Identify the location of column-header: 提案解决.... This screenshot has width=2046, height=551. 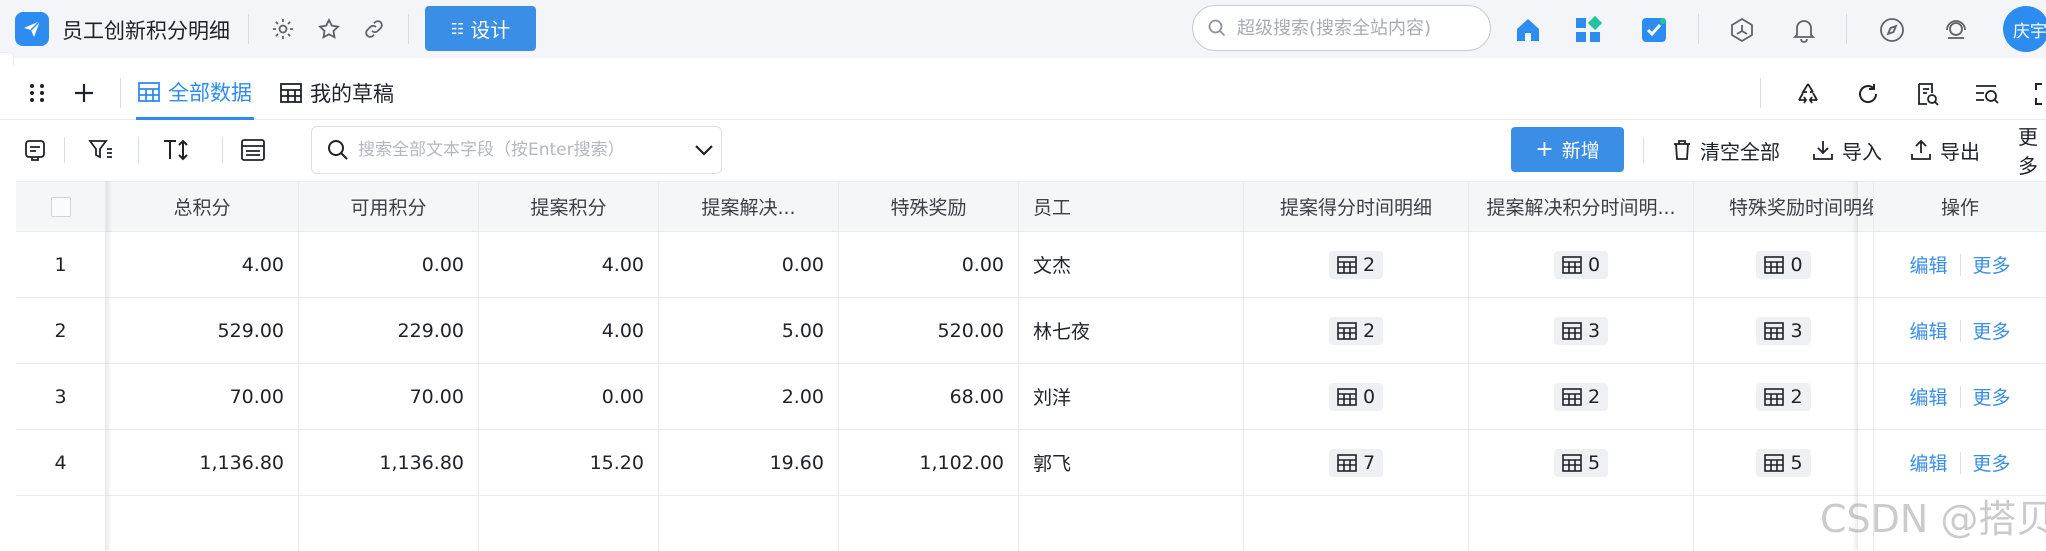
(749, 207).